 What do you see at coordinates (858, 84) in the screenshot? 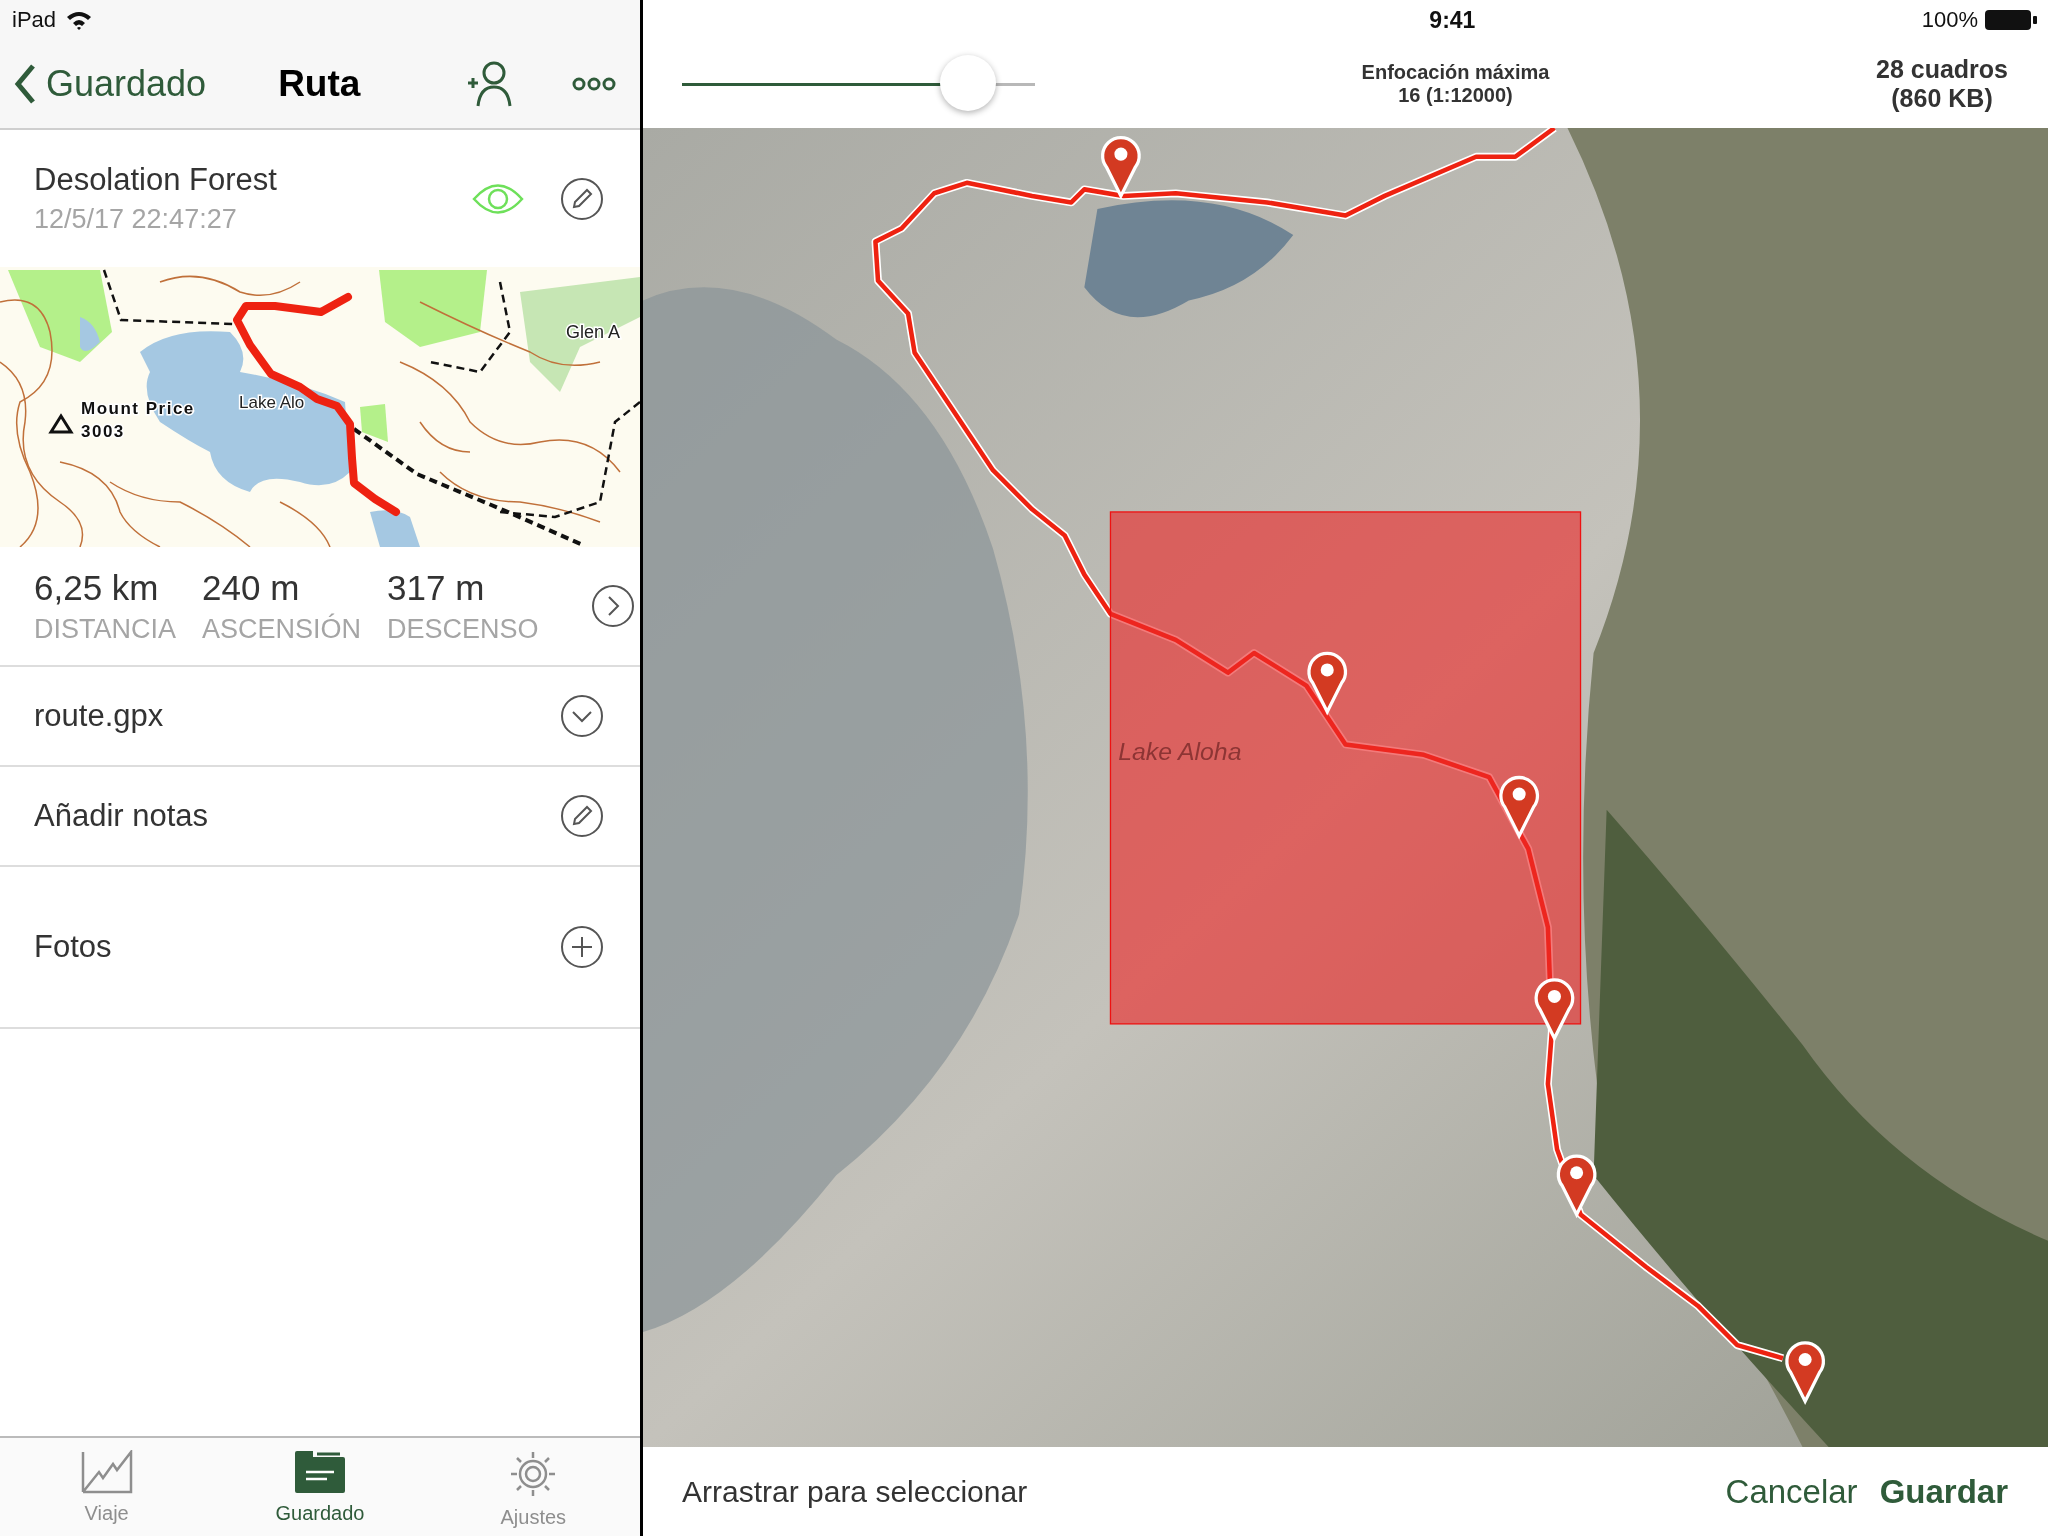
I see `zoom-slider` at bounding box center [858, 84].